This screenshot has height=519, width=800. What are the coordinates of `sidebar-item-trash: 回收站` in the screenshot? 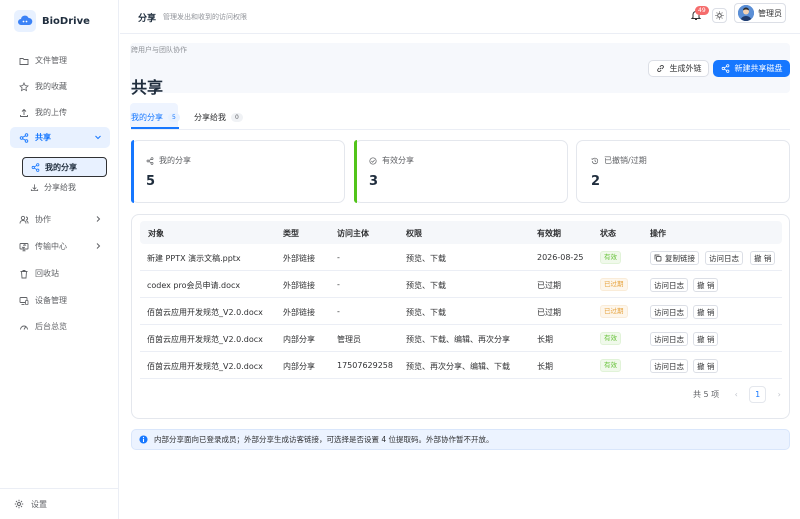 It's located at (60, 273).